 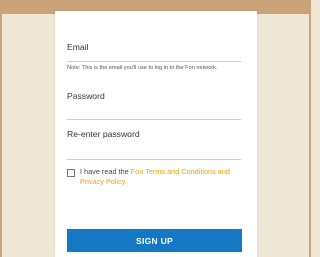 What do you see at coordinates (86, 96) in the screenshot?
I see `password-label: Password` at bounding box center [86, 96].